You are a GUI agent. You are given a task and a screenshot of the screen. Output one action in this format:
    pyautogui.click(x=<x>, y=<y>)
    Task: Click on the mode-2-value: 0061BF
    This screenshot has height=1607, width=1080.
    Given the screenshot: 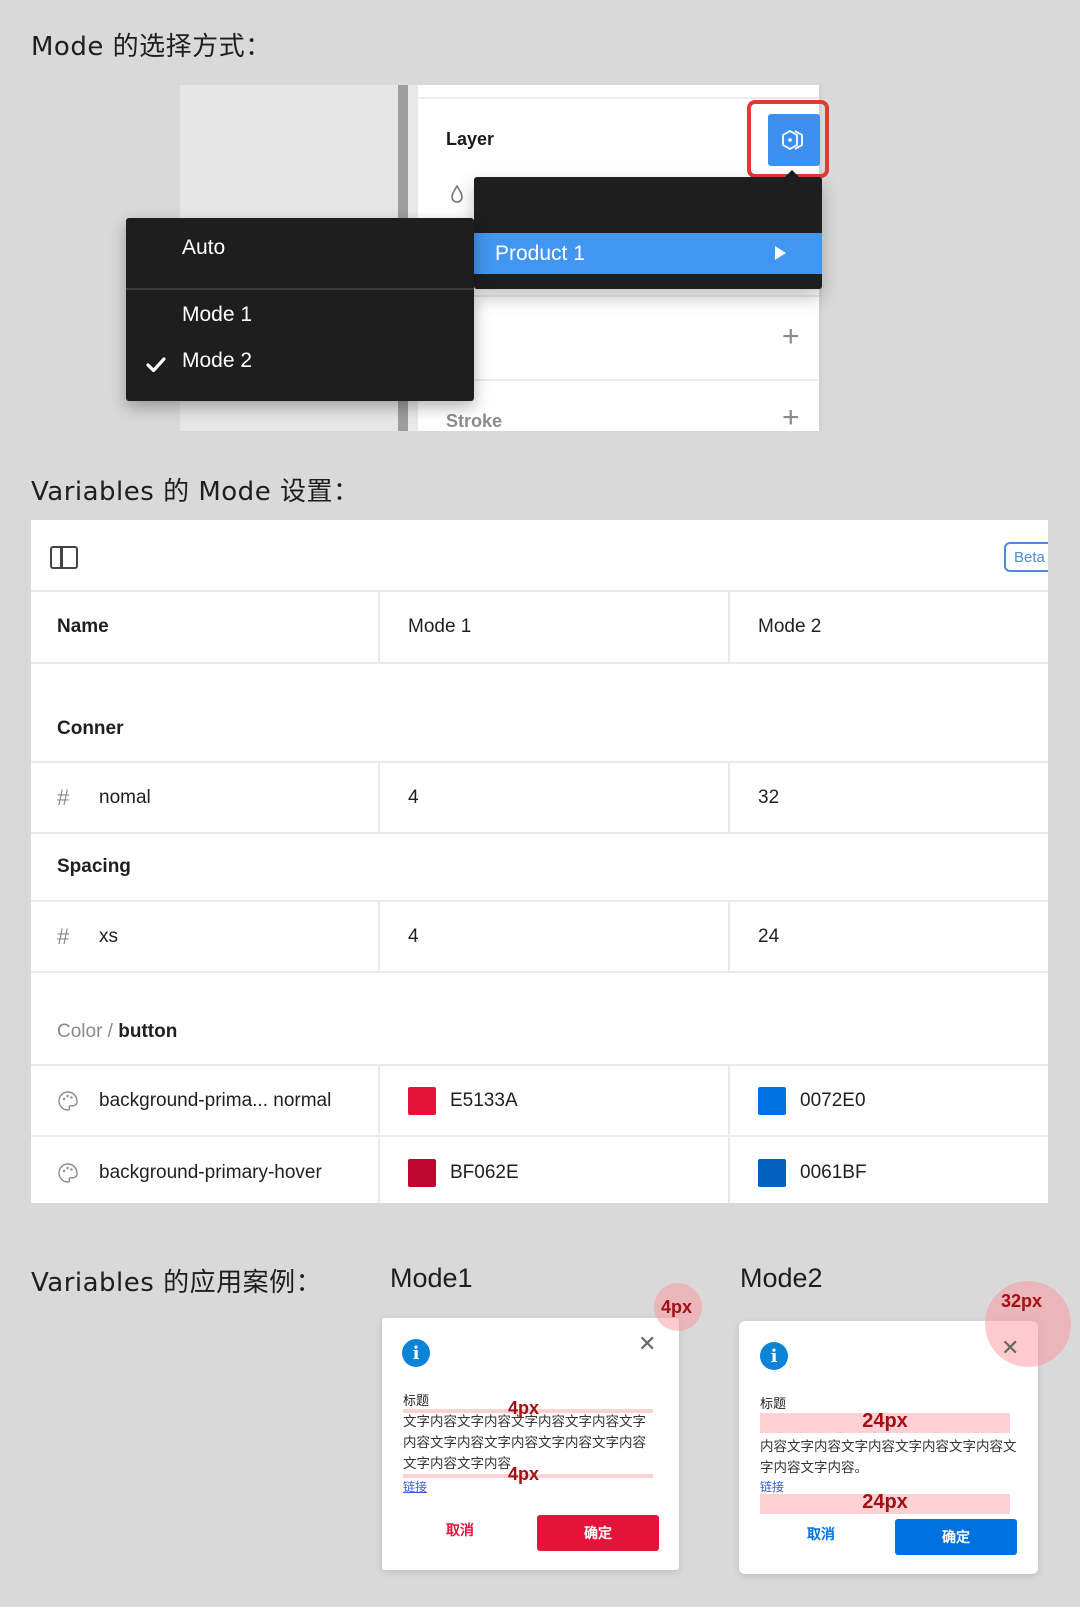 What is the action you would take?
    pyautogui.click(x=888, y=1170)
    